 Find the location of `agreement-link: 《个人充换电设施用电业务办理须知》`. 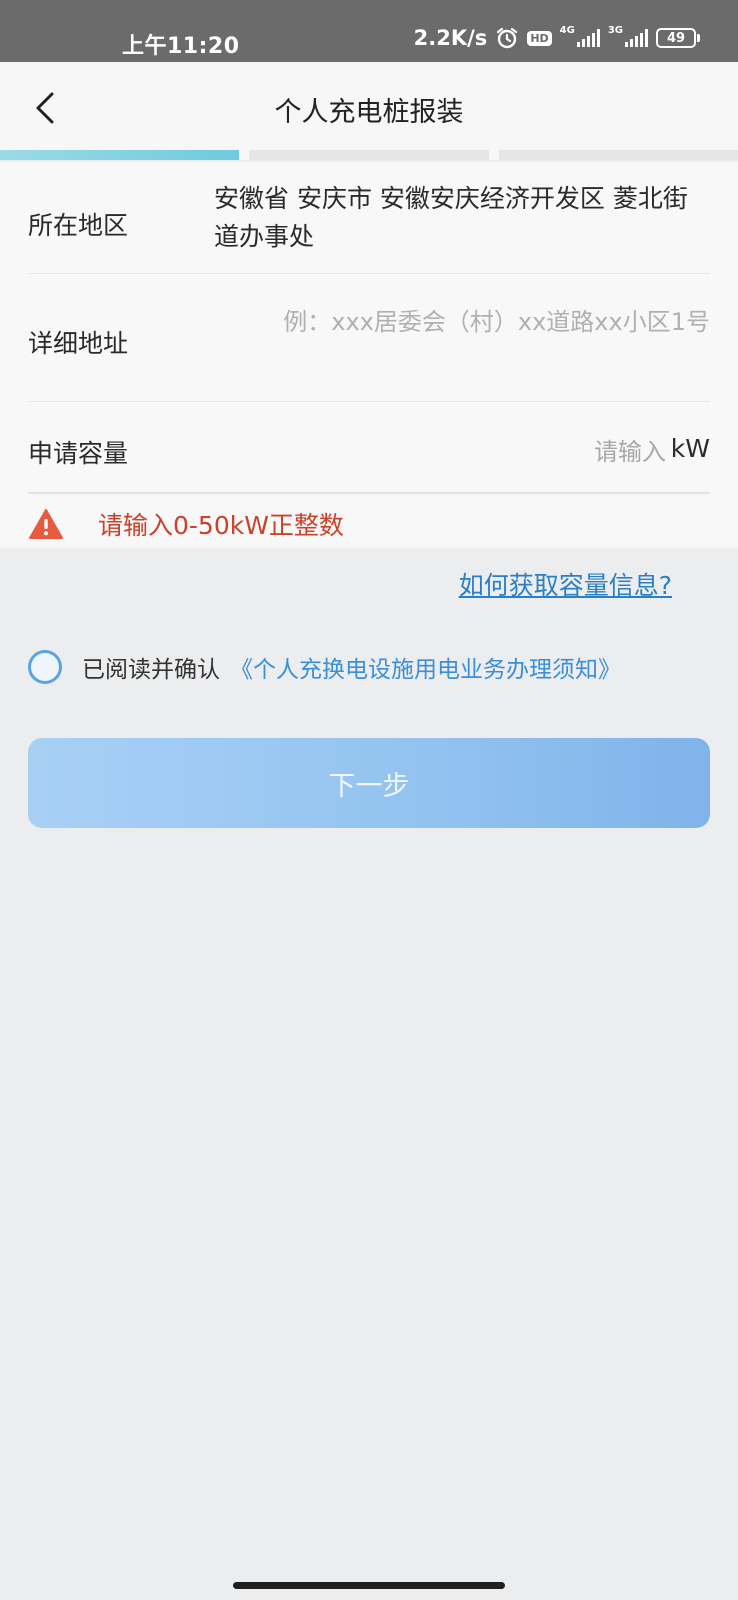

agreement-link: 《个人充换电设施用电业务办理须知》 is located at coordinates (425, 667).